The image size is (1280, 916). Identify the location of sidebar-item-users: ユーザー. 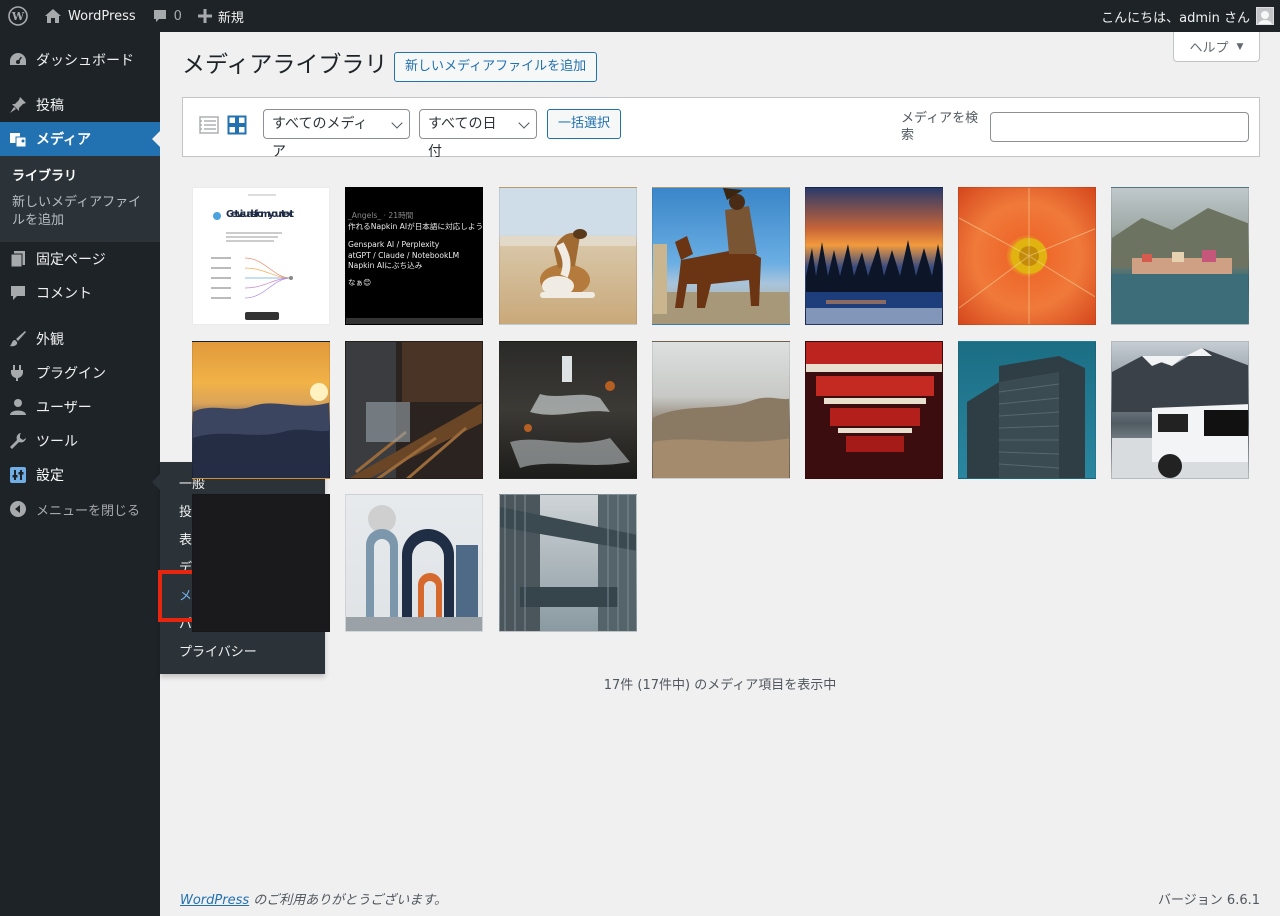
(80, 407).